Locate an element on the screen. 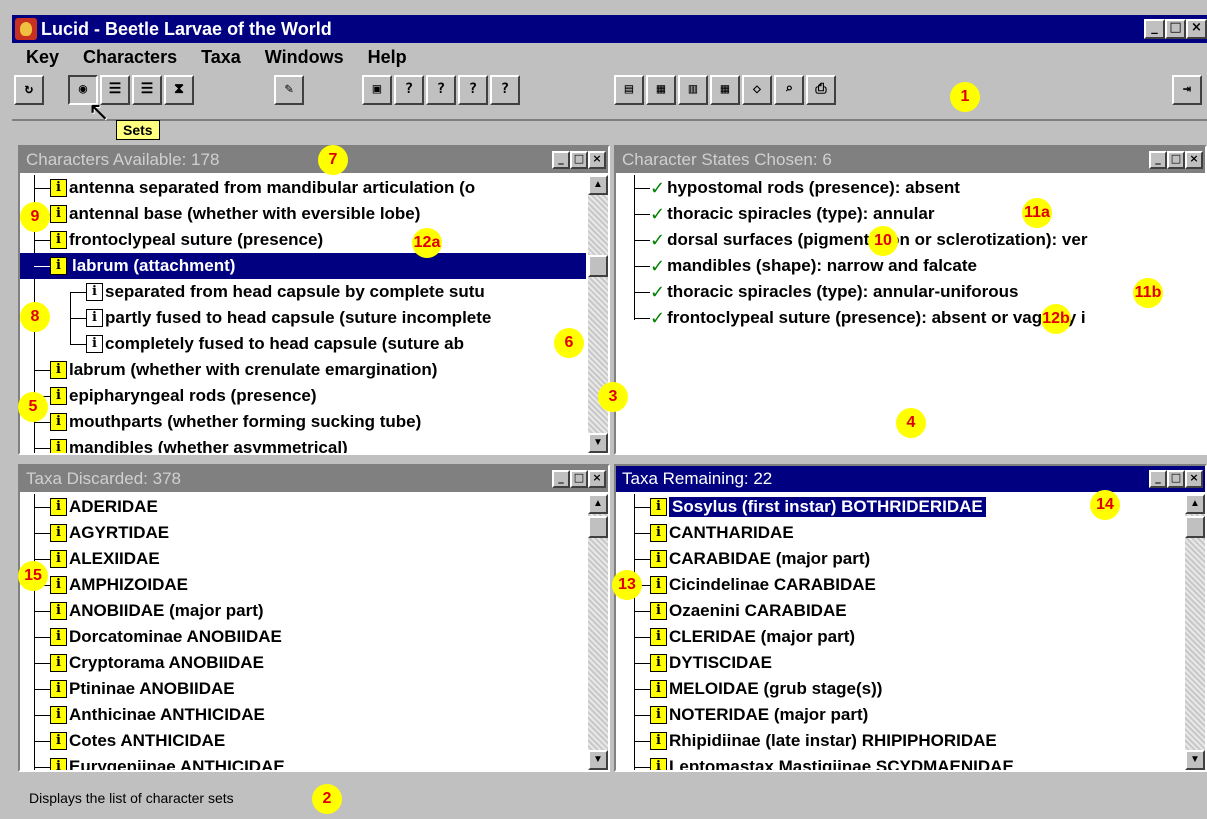 The height and width of the screenshot is (819, 1207). list-item: i ALEXIIDAE is located at coordinates (303, 559).